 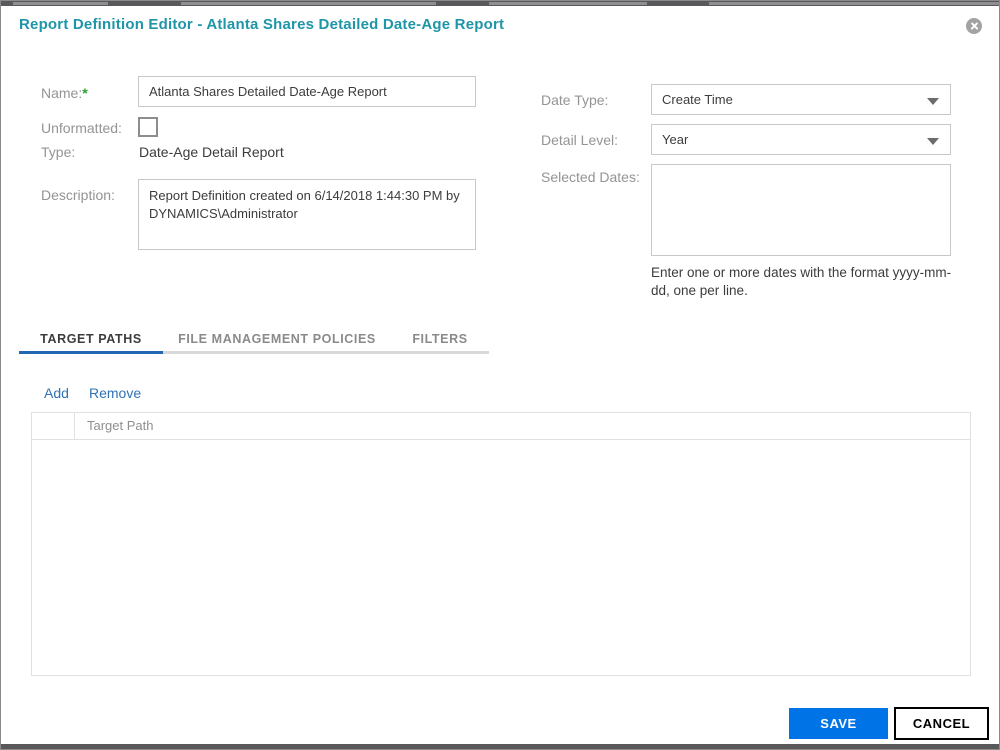 What do you see at coordinates (91, 339) in the screenshot?
I see `tab-target-paths: TARGET PATHS` at bounding box center [91, 339].